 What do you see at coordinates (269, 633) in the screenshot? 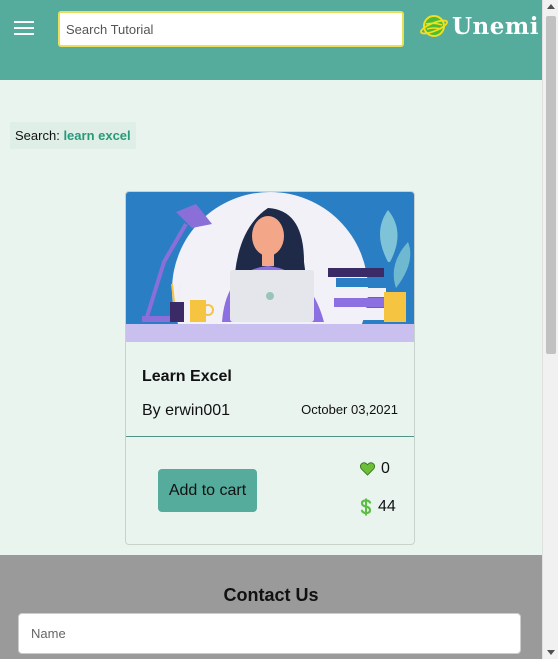
I see `name-field` at bounding box center [269, 633].